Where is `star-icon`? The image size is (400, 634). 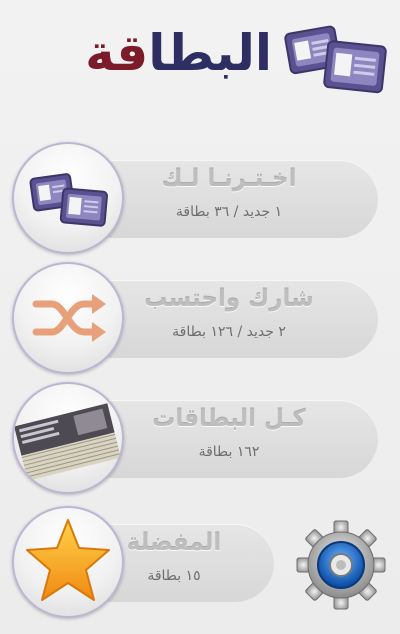
star-icon is located at coordinates (68, 560).